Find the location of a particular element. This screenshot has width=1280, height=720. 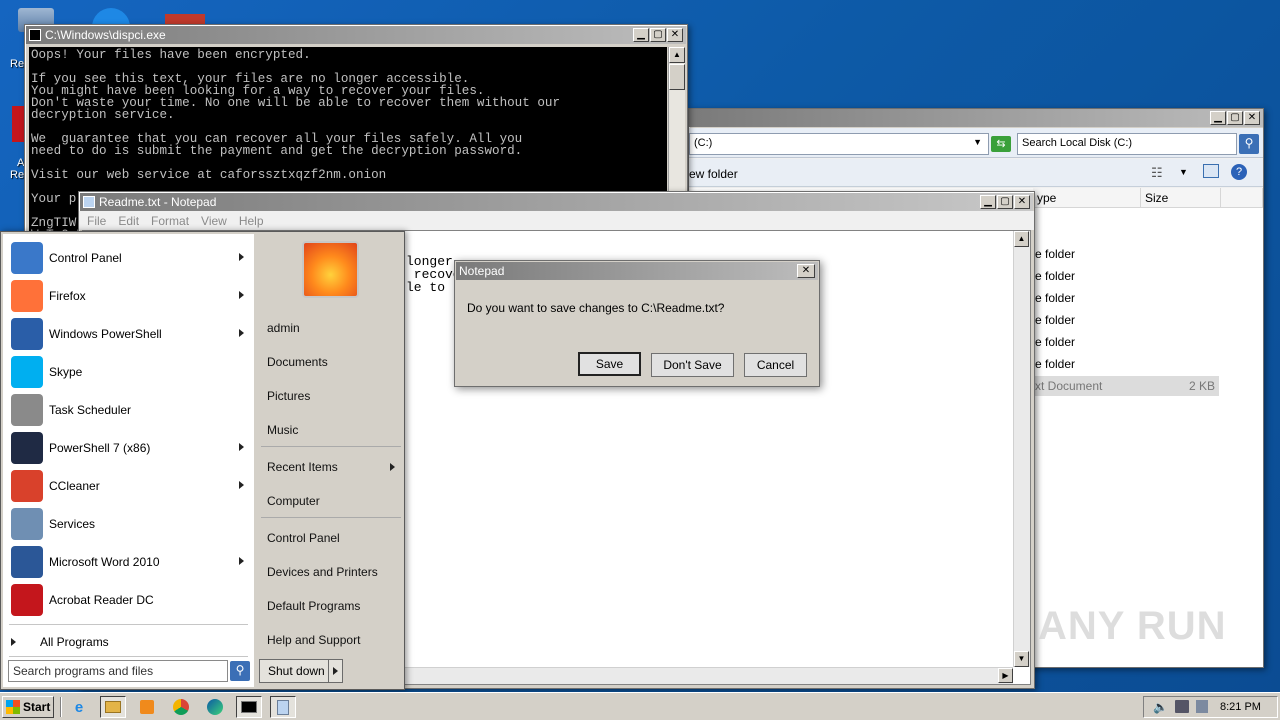

explorer-titlebar: ▁ ▢ ✕ is located at coordinates (976, 118).